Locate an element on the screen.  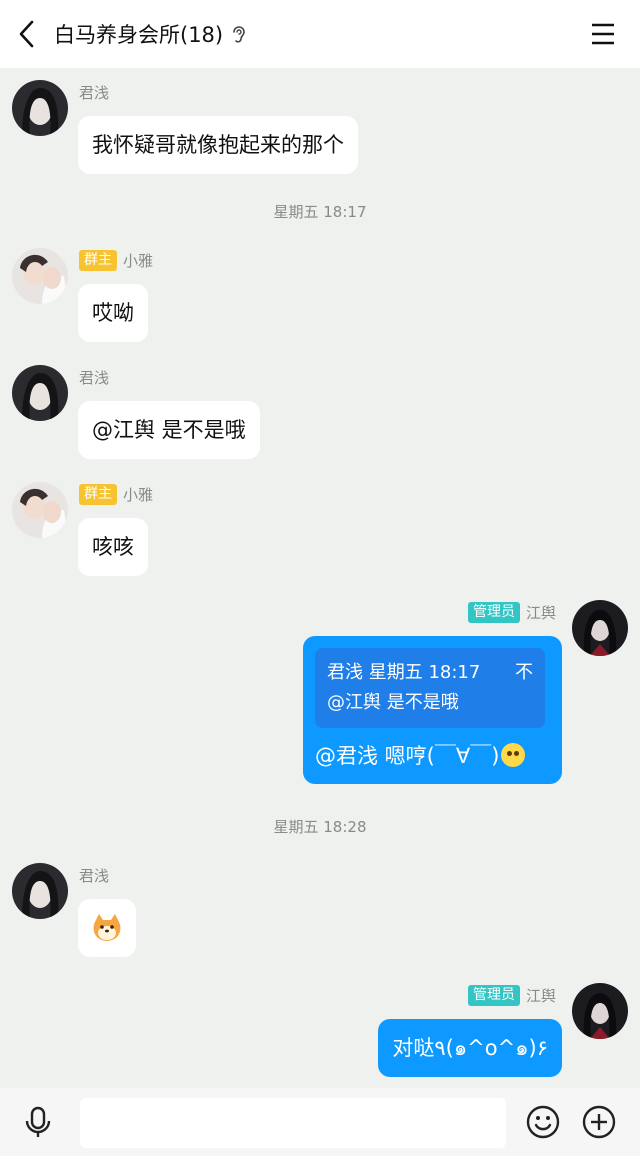
quote-close: 不 is located at coordinates (524, 672).